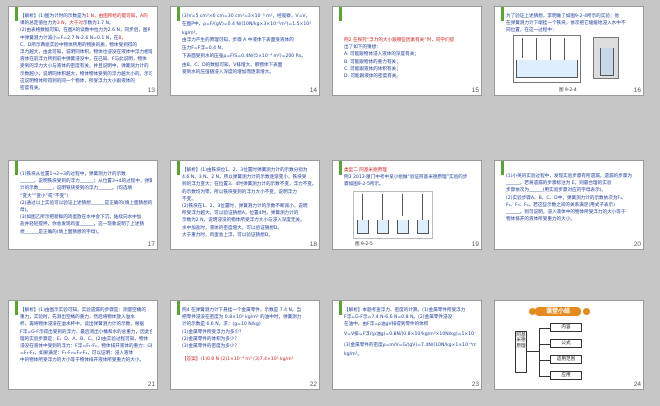 The height and width of the screenshot is (406, 660). What do you see at coordinates (586, 311) in the screenshot?
I see `title-dot` at bounding box center [586, 311].